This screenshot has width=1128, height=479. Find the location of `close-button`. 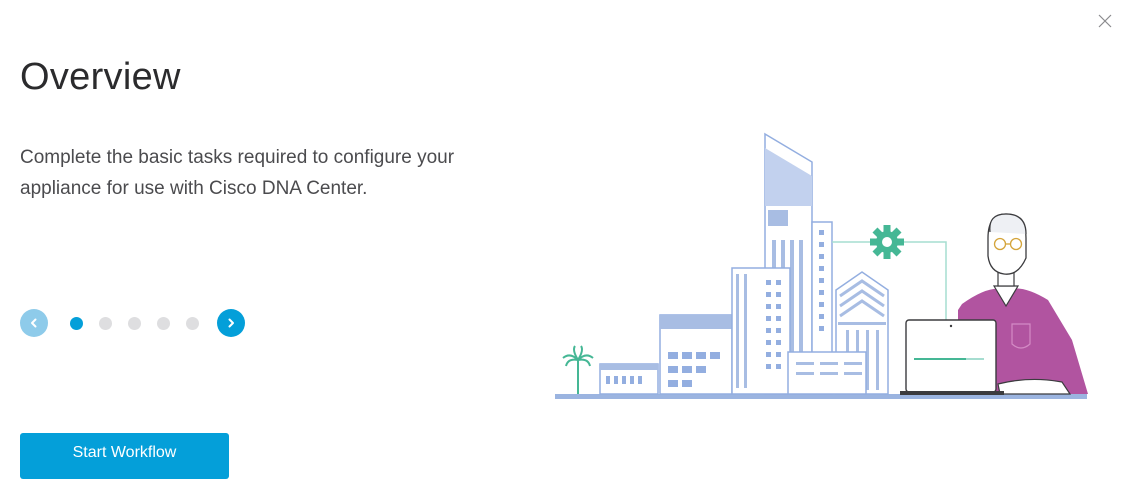

close-button is located at coordinates (1105, 21).